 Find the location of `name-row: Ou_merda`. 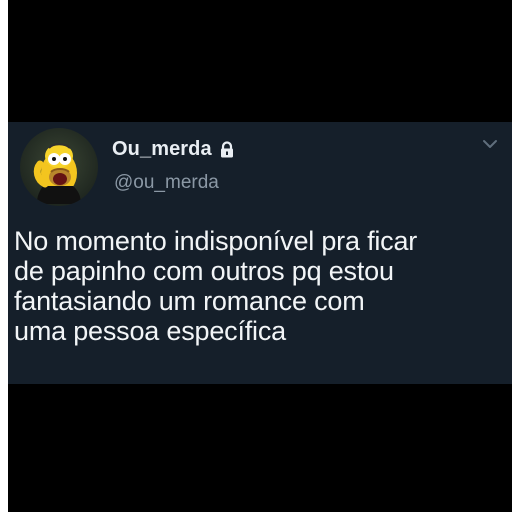

name-row: Ou_merda is located at coordinates (174, 149).